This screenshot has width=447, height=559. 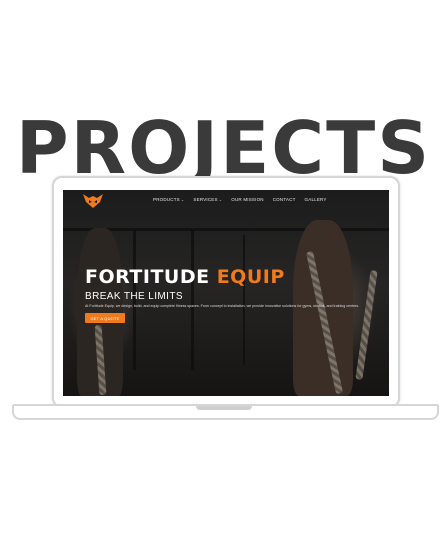 I want to click on hero-title-accent: EQUIP, so click(x=250, y=277).